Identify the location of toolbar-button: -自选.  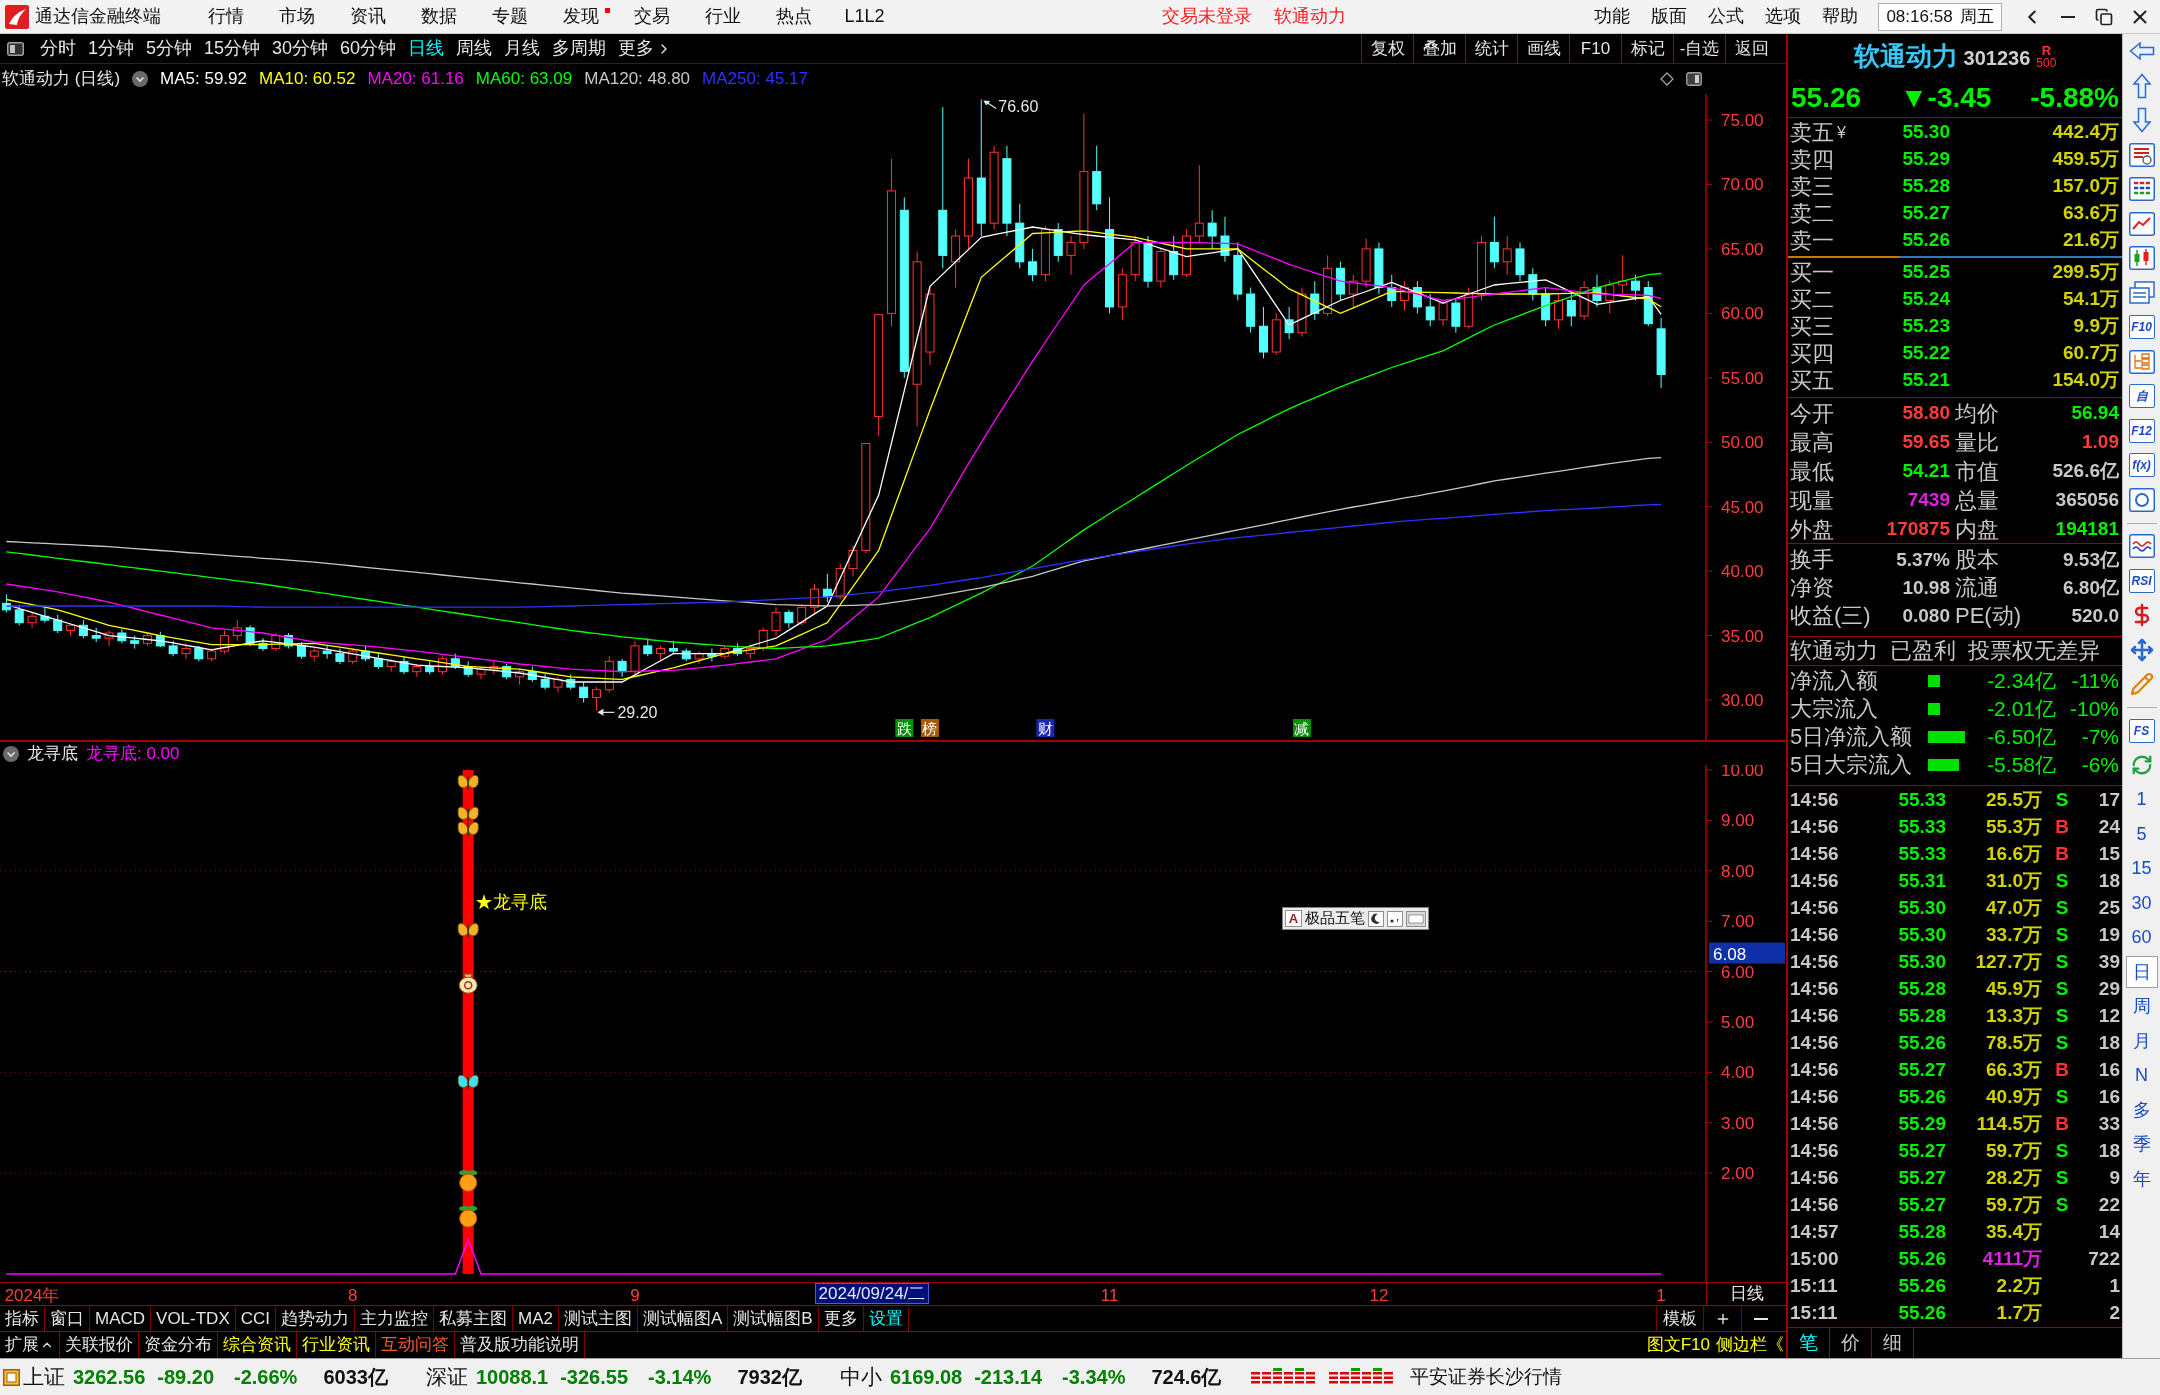
(1699, 48).